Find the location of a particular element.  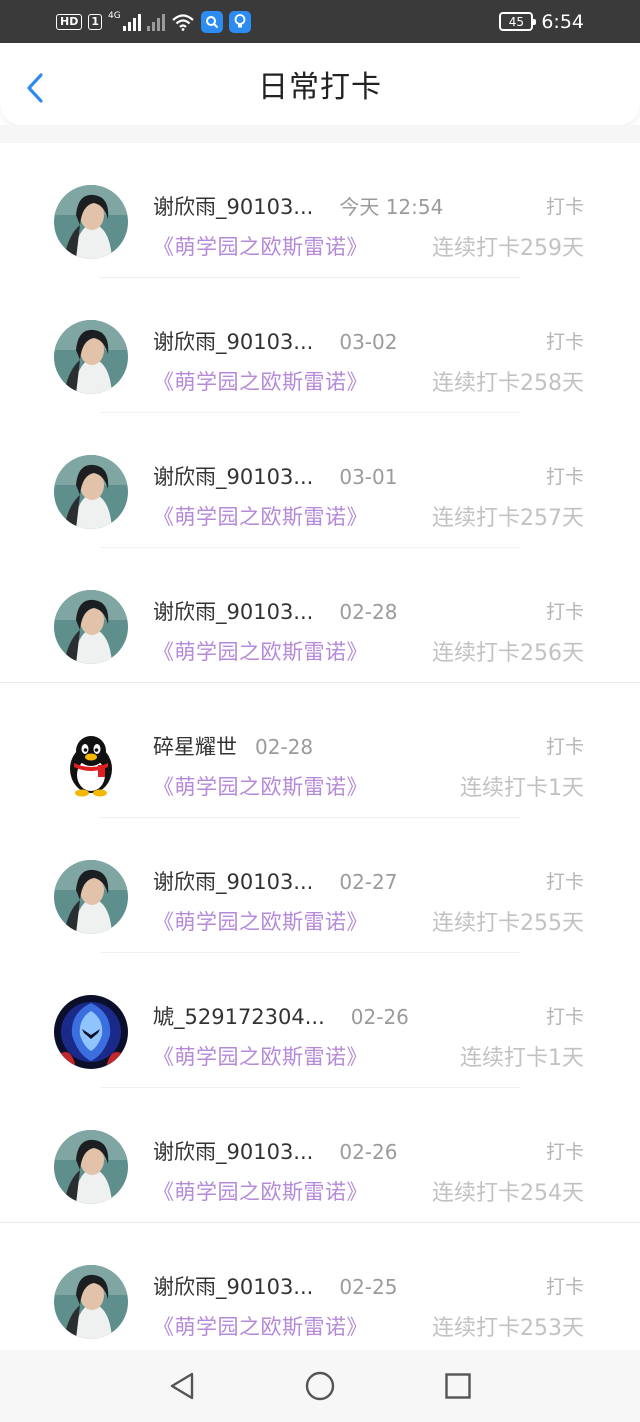

page-title: 日常打卡 is located at coordinates (320, 87).